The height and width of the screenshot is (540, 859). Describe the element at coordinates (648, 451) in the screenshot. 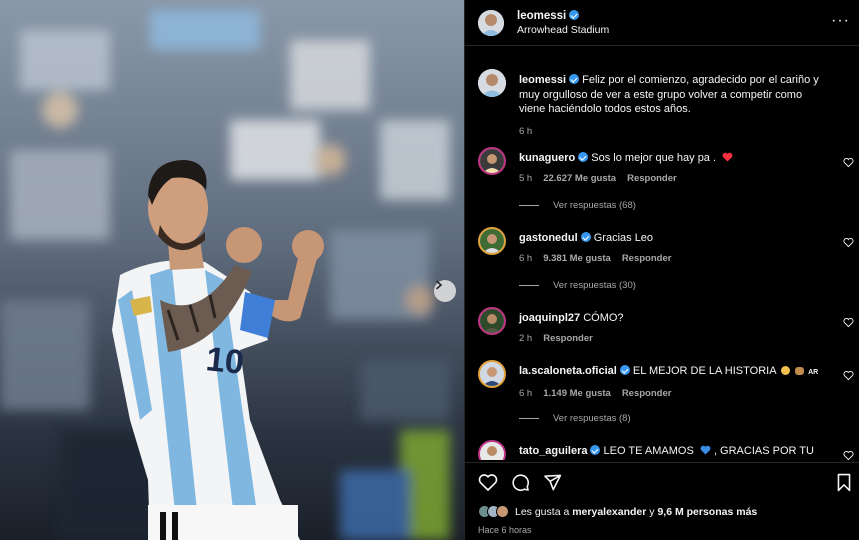

I see `comment-text: LEO TE AMAMOS` at that location.